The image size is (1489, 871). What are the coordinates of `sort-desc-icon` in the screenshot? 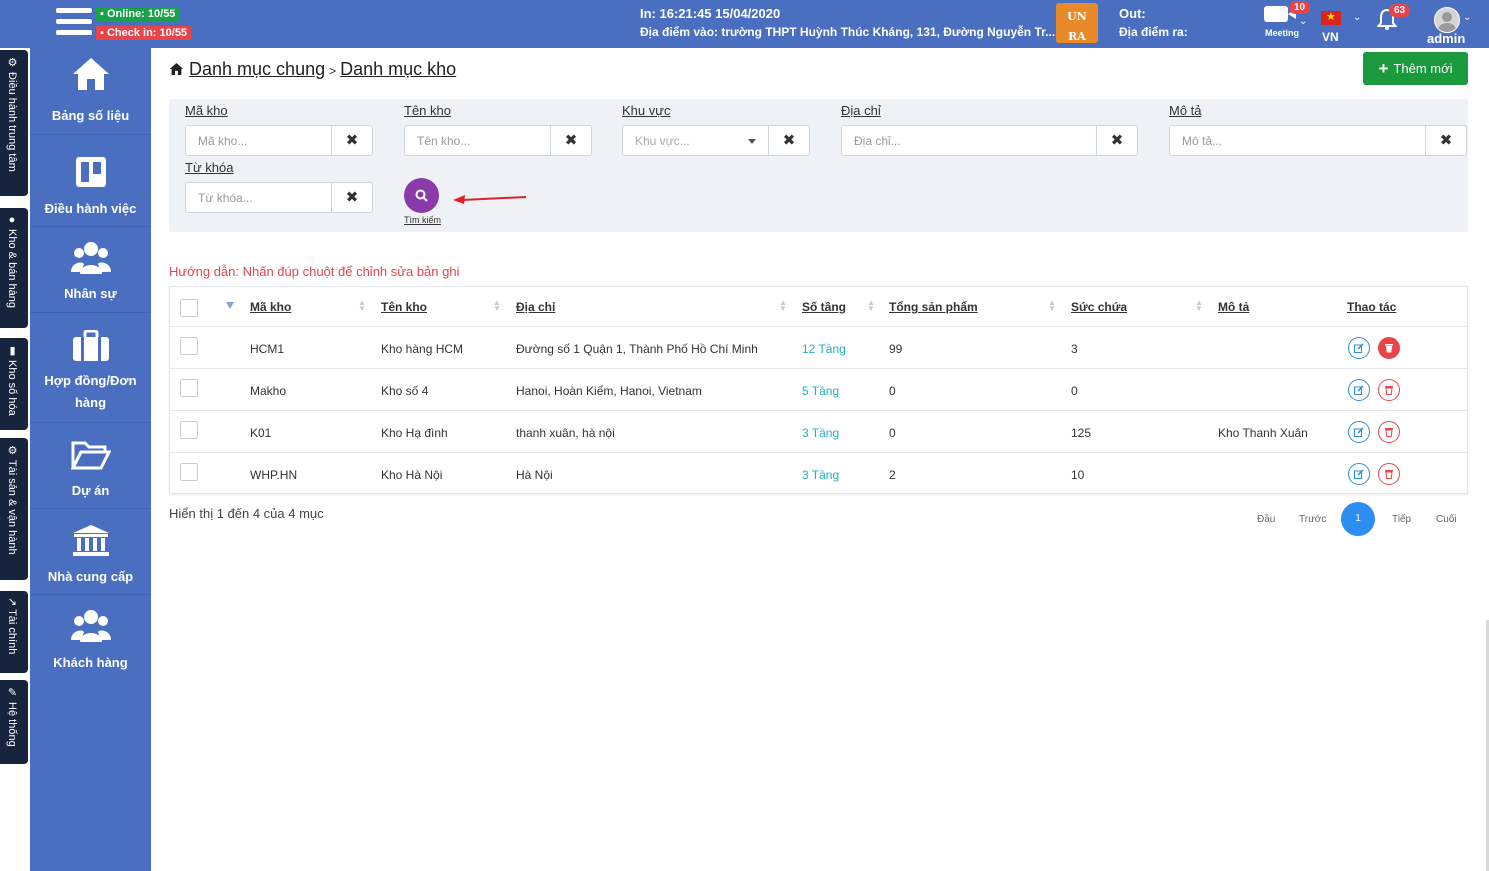 It's located at (230, 305).